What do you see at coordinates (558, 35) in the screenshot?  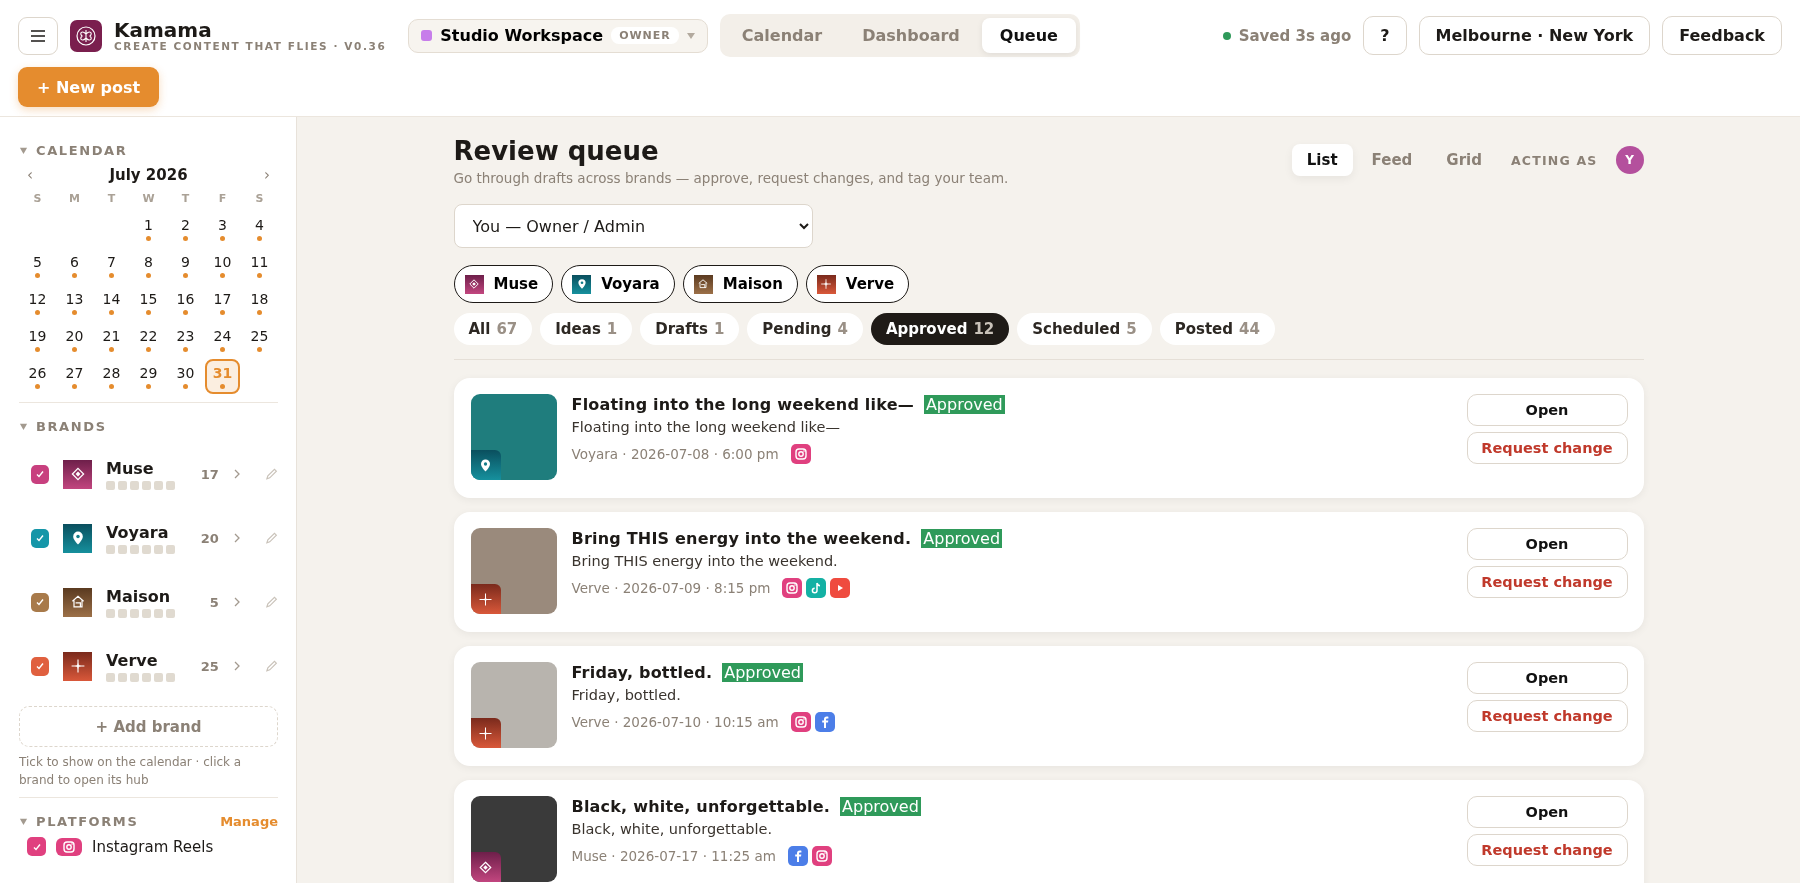 I see `workspace-switcher: Studio Workspace OWNER` at bounding box center [558, 35].